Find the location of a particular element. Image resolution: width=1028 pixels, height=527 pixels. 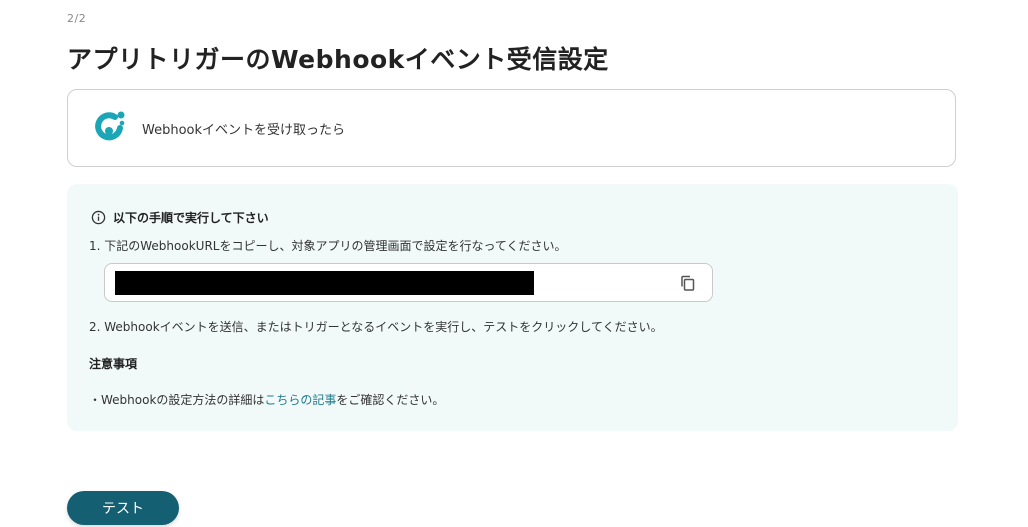

test-button: テスト is located at coordinates (123, 508).